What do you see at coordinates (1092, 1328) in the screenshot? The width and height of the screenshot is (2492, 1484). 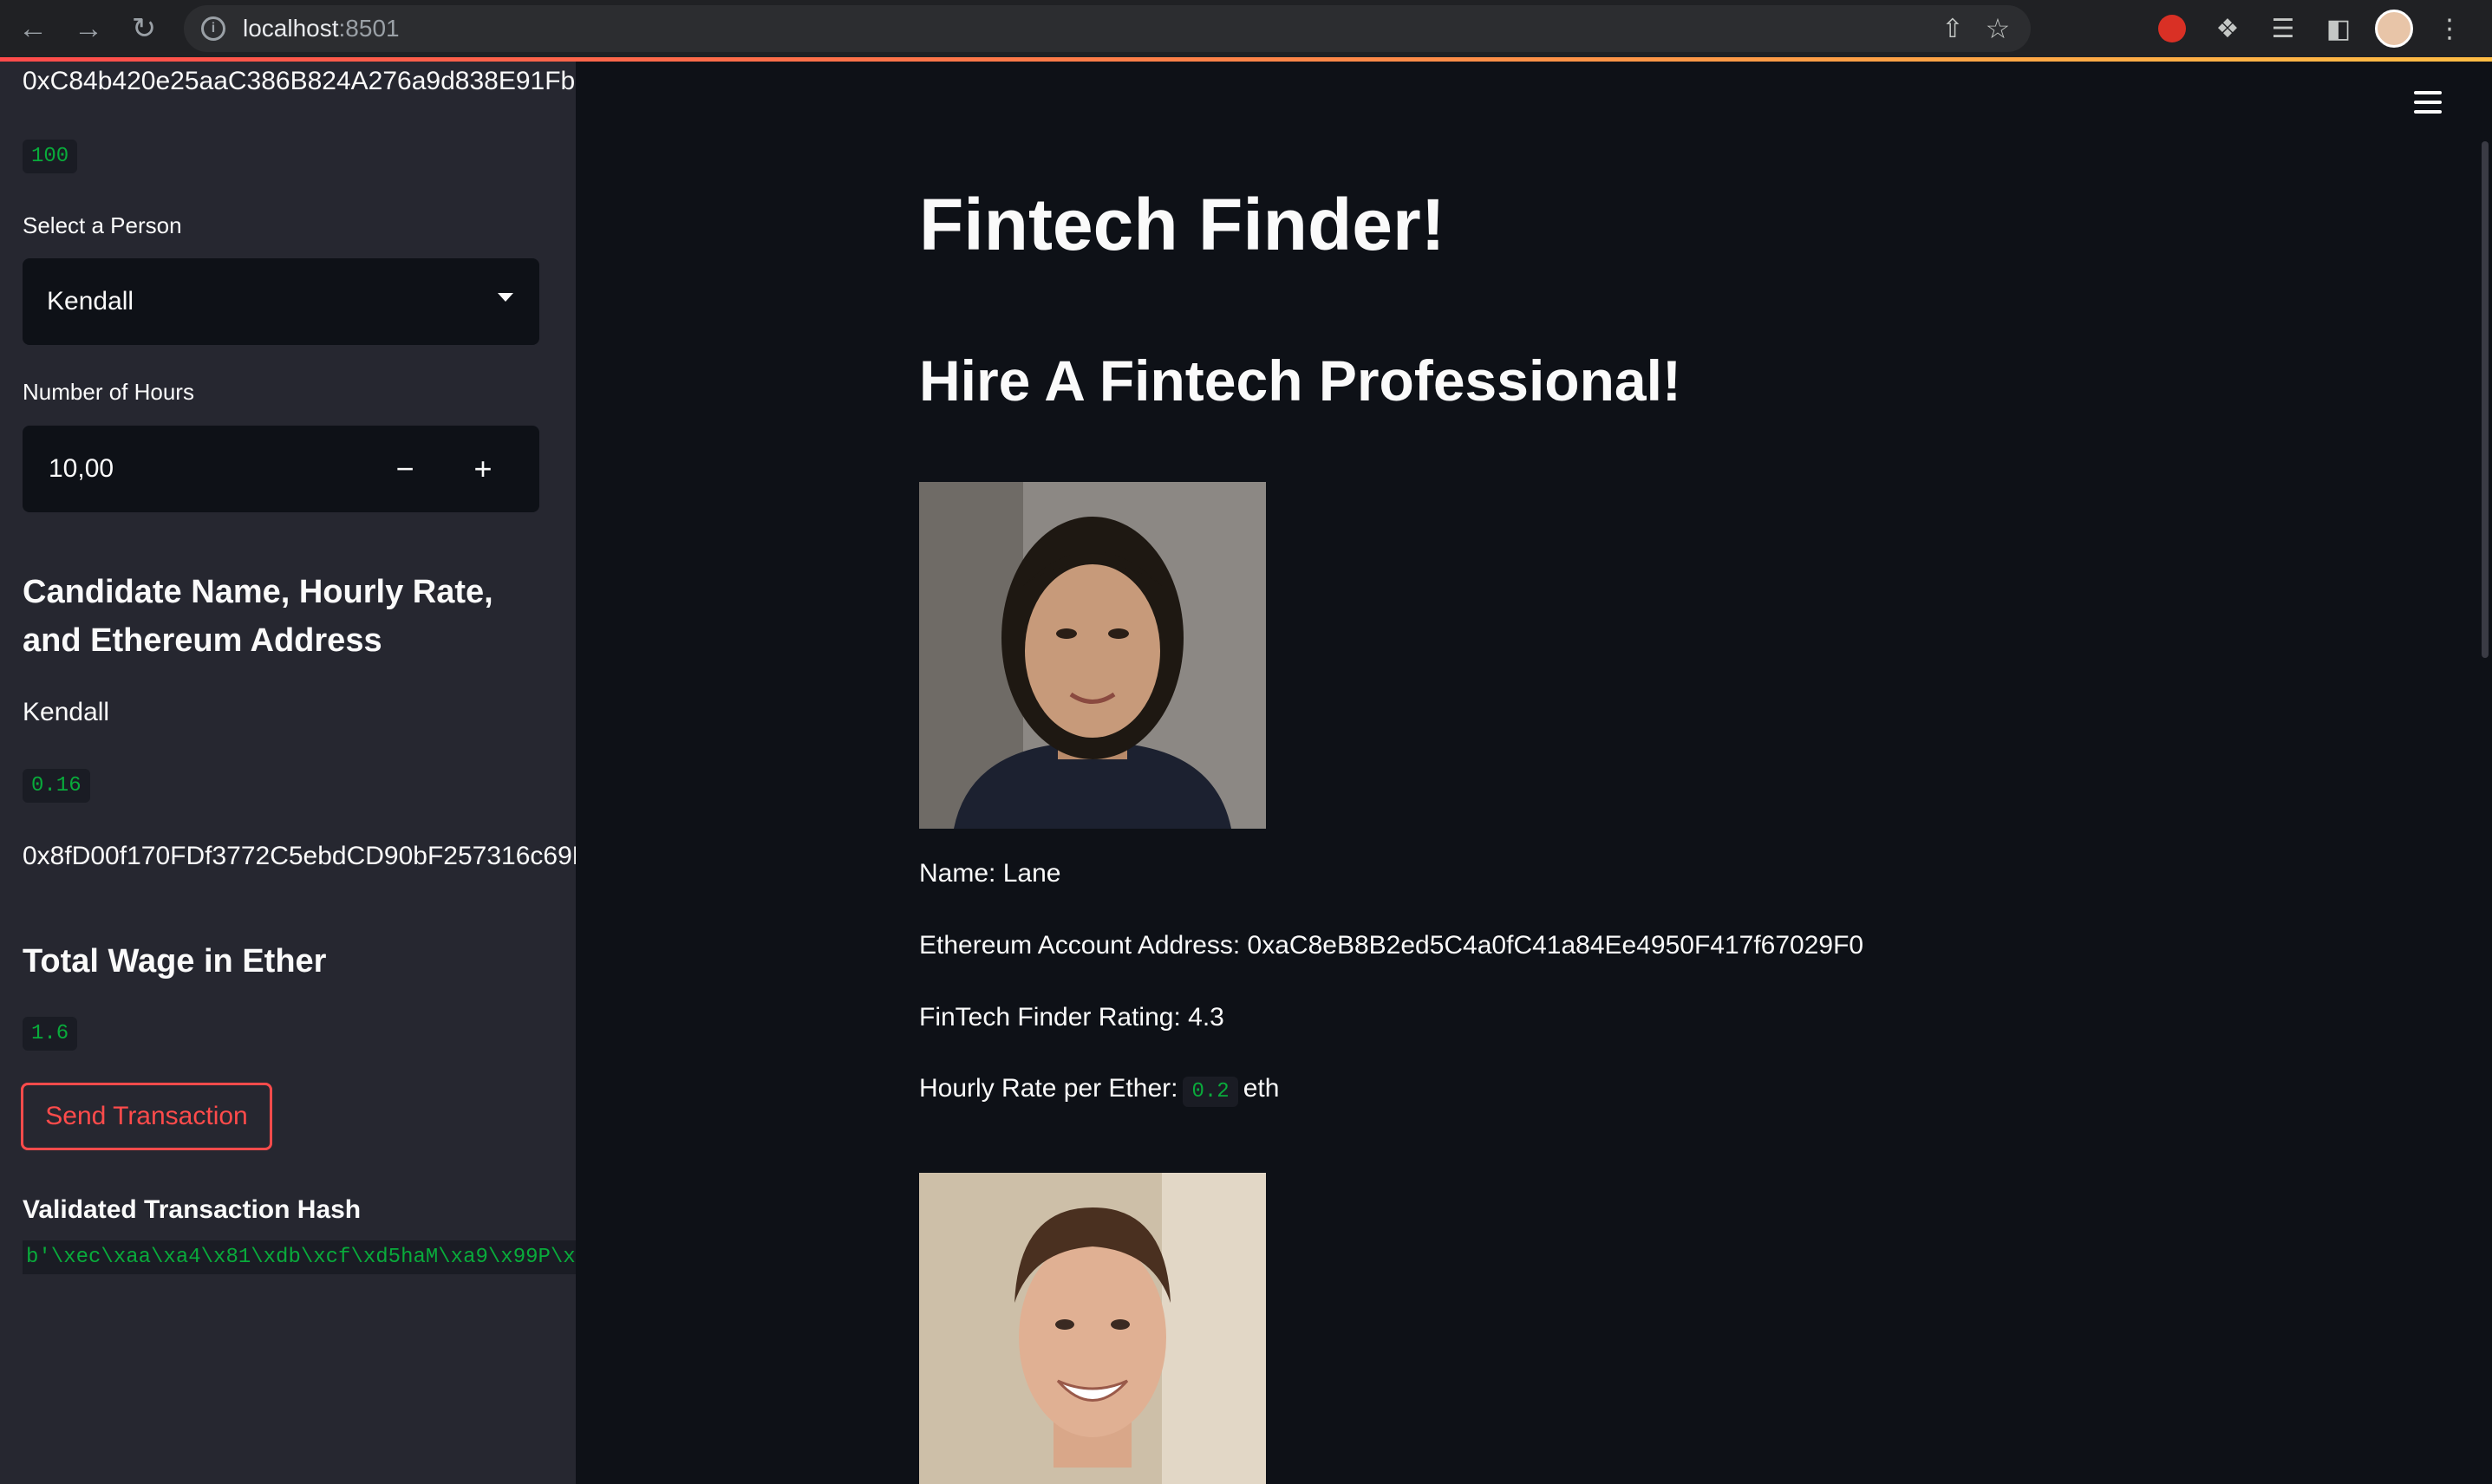 I see `candidate-photo-next` at bounding box center [1092, 1328].